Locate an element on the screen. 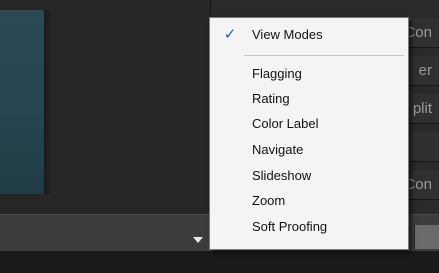  menu-item-color-label: Color Label is located at coordinates (309, 123).